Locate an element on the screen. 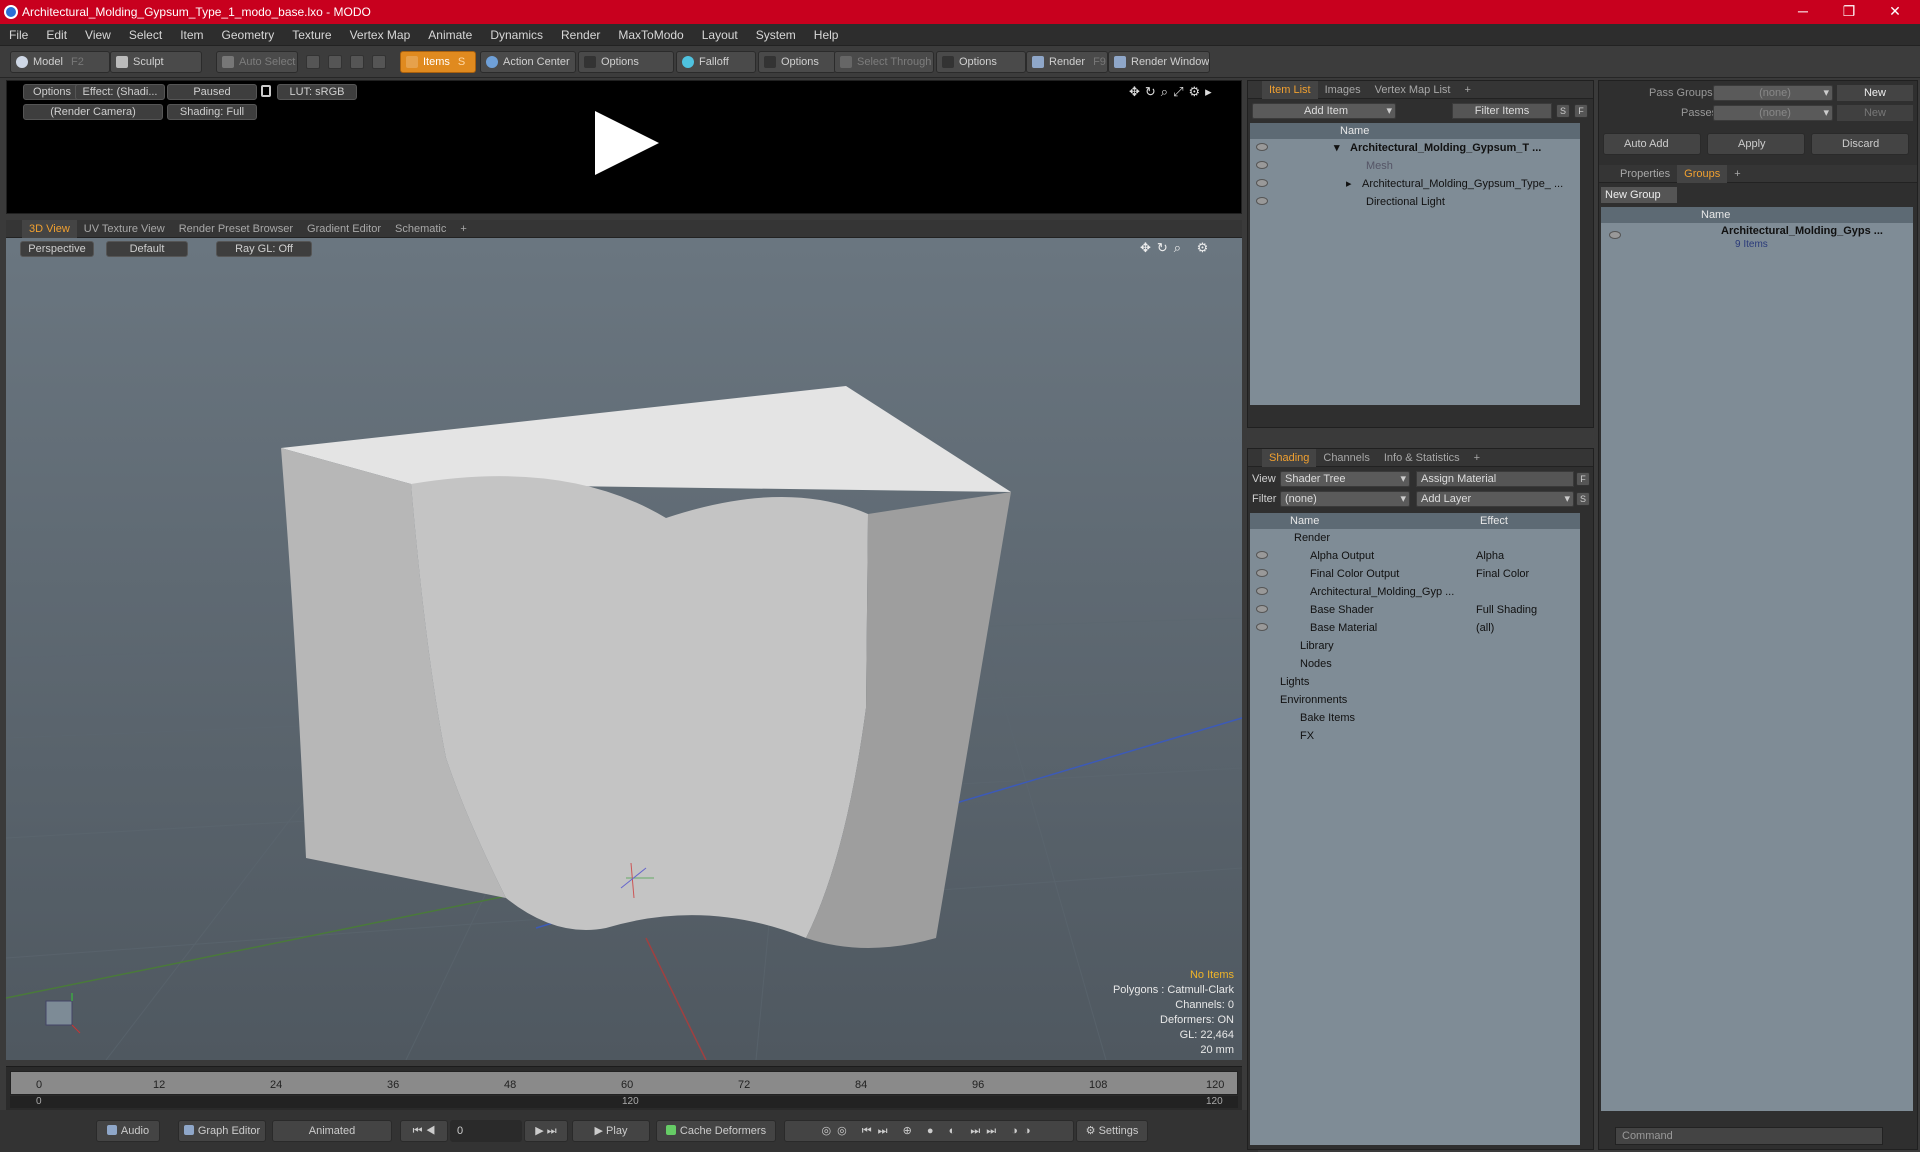 Image resolution: width=1920 pixels, height=1152 pixels. tab-item-list: Item List is located at coordinates (1290, 90).